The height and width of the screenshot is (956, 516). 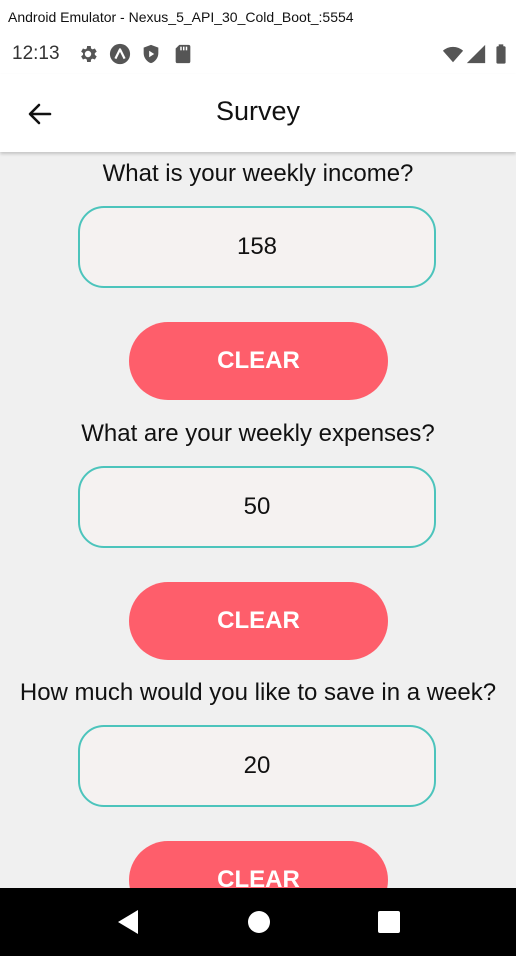 What do you see at coordinates (476, 54) in the screenshot?
I see `signal-icon` at bounding box center [476, 54].